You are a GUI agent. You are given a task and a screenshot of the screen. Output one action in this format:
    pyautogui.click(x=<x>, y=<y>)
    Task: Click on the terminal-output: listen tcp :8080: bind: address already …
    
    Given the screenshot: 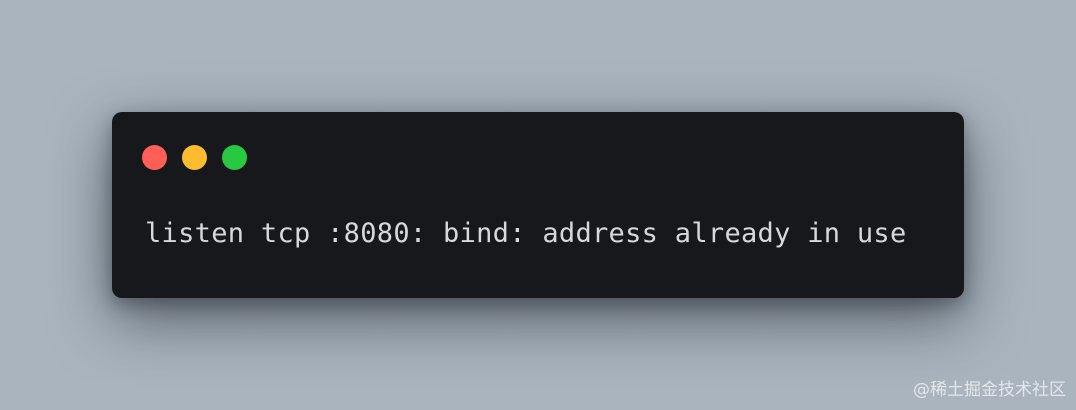 What is the action you would take?
    pyautogui.click(x=526, y=233)
    